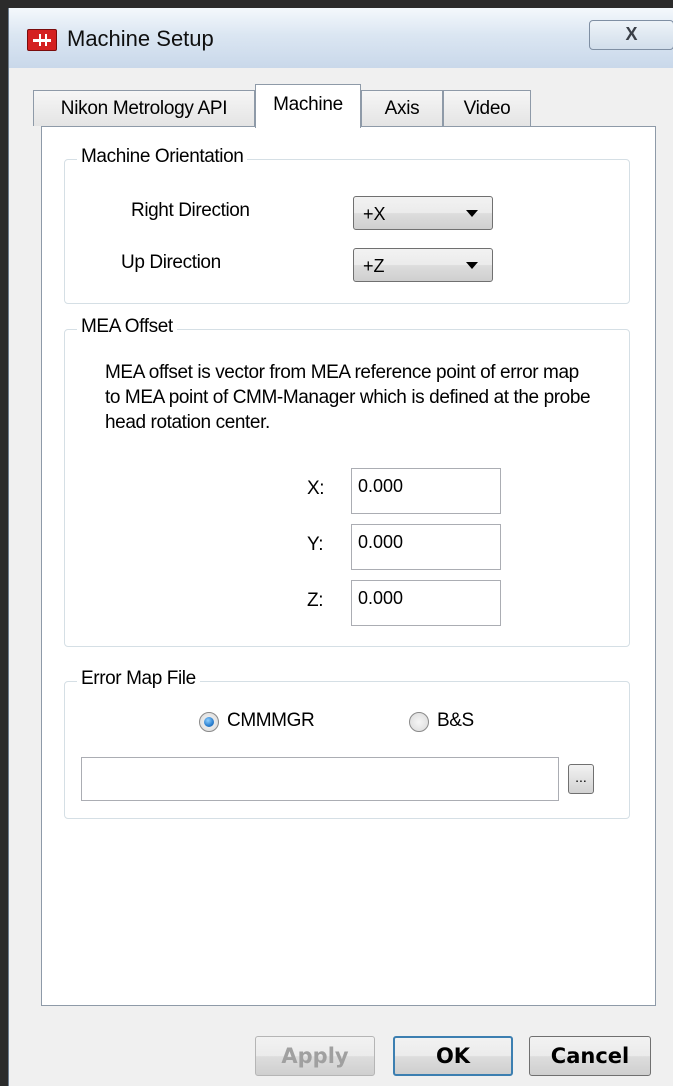  What do you see at coordinates (341, 38) in the screenshot?
I see `title-bar: Machine Setup X` at bounding box center [341, 38].